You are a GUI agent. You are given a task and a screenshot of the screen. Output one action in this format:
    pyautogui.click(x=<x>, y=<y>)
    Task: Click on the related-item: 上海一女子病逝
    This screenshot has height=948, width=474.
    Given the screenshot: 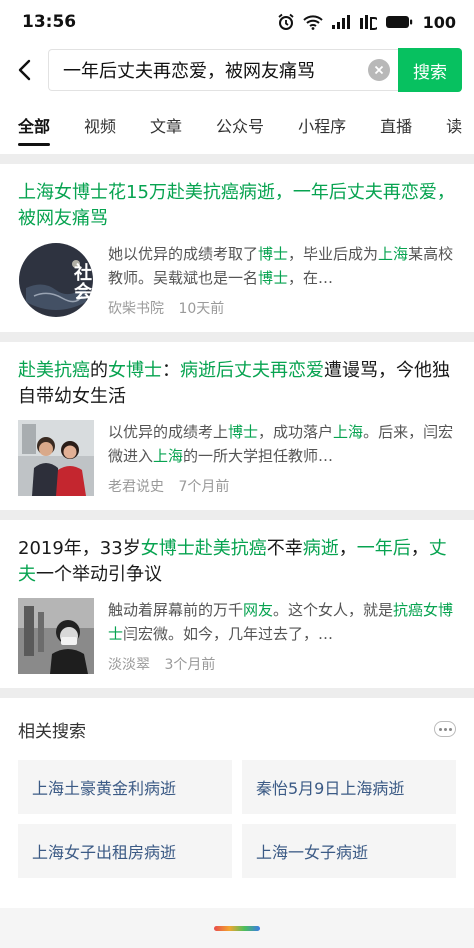 What is the action you would take?
    pyautogui.click(x=349, y=851)
    